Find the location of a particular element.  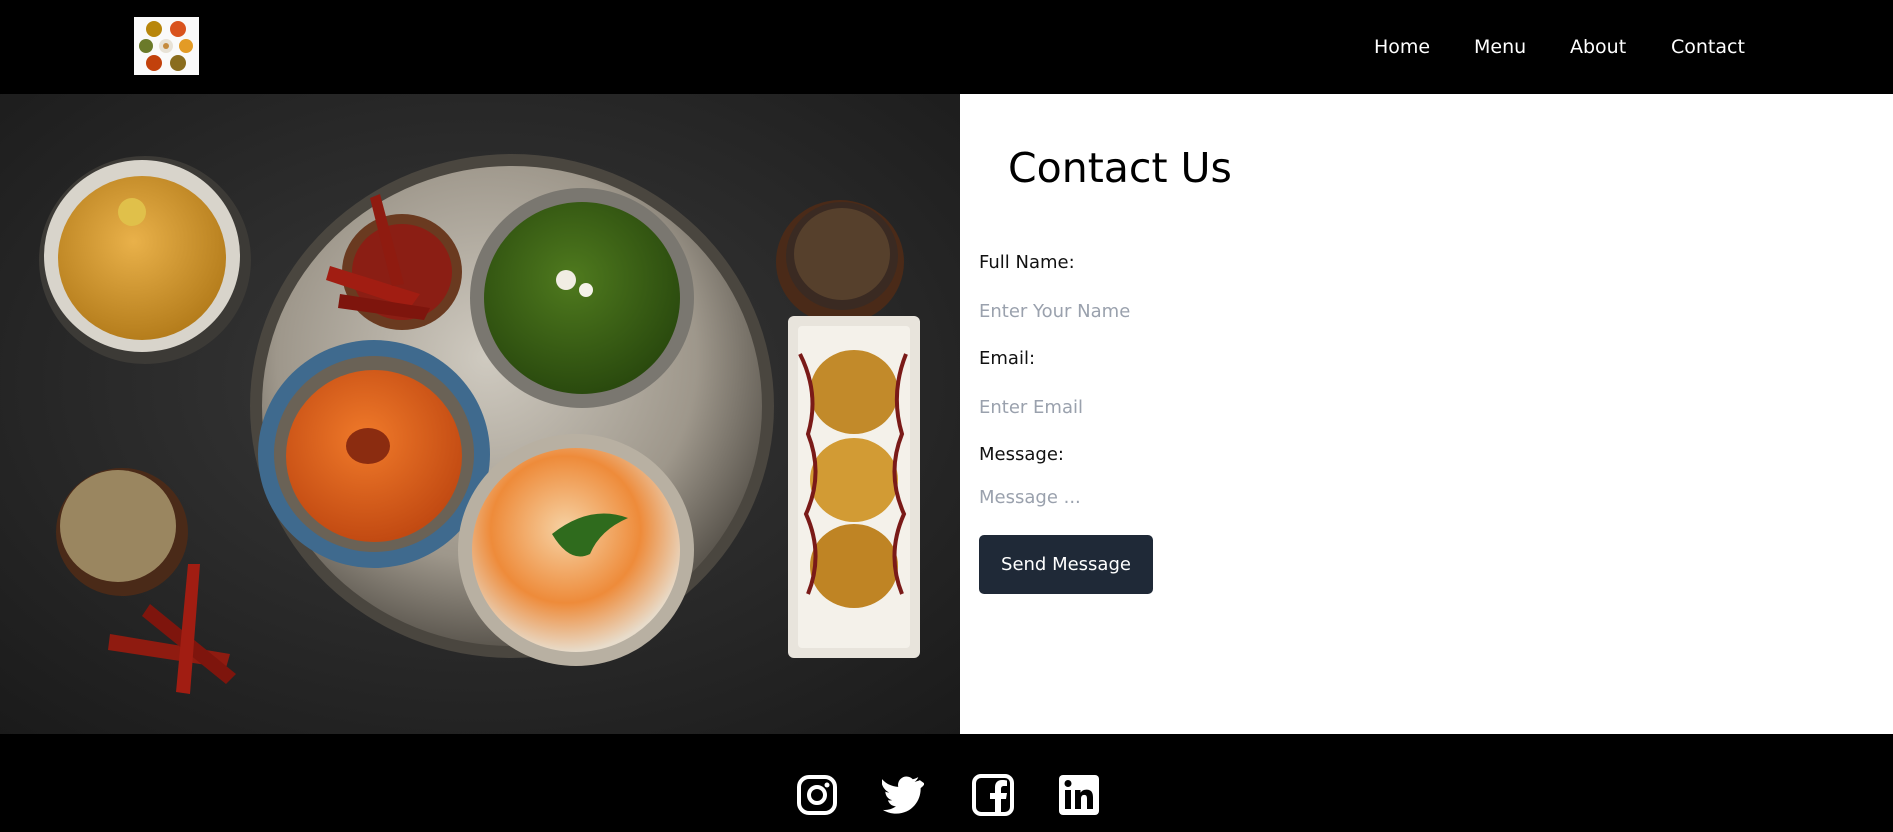

message-input is located at coordinates (1229, 503).